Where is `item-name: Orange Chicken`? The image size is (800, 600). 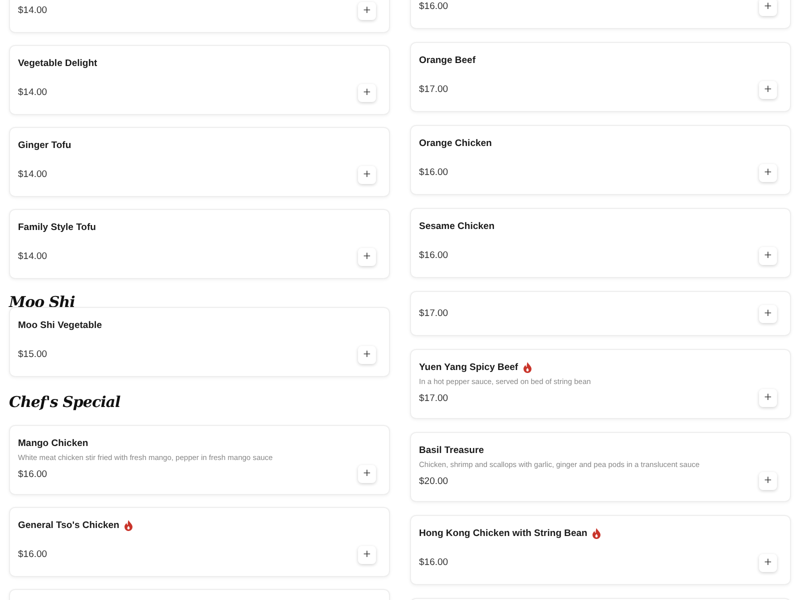
item-name: Orange Chicken is located at coordinates (455, 143).